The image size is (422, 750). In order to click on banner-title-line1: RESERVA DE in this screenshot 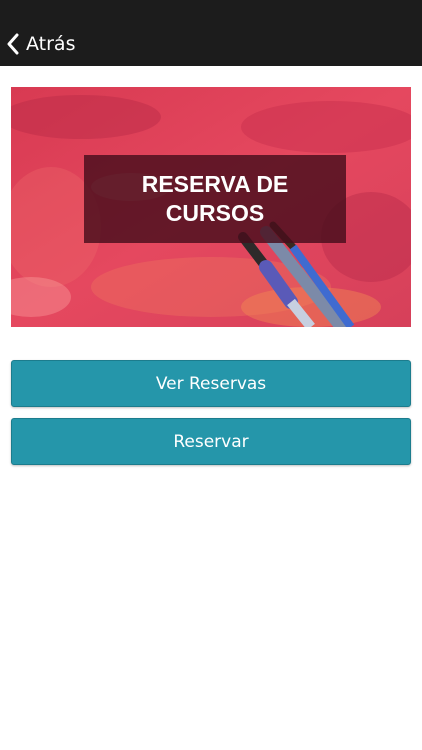, I will do `click(215, 184)`.